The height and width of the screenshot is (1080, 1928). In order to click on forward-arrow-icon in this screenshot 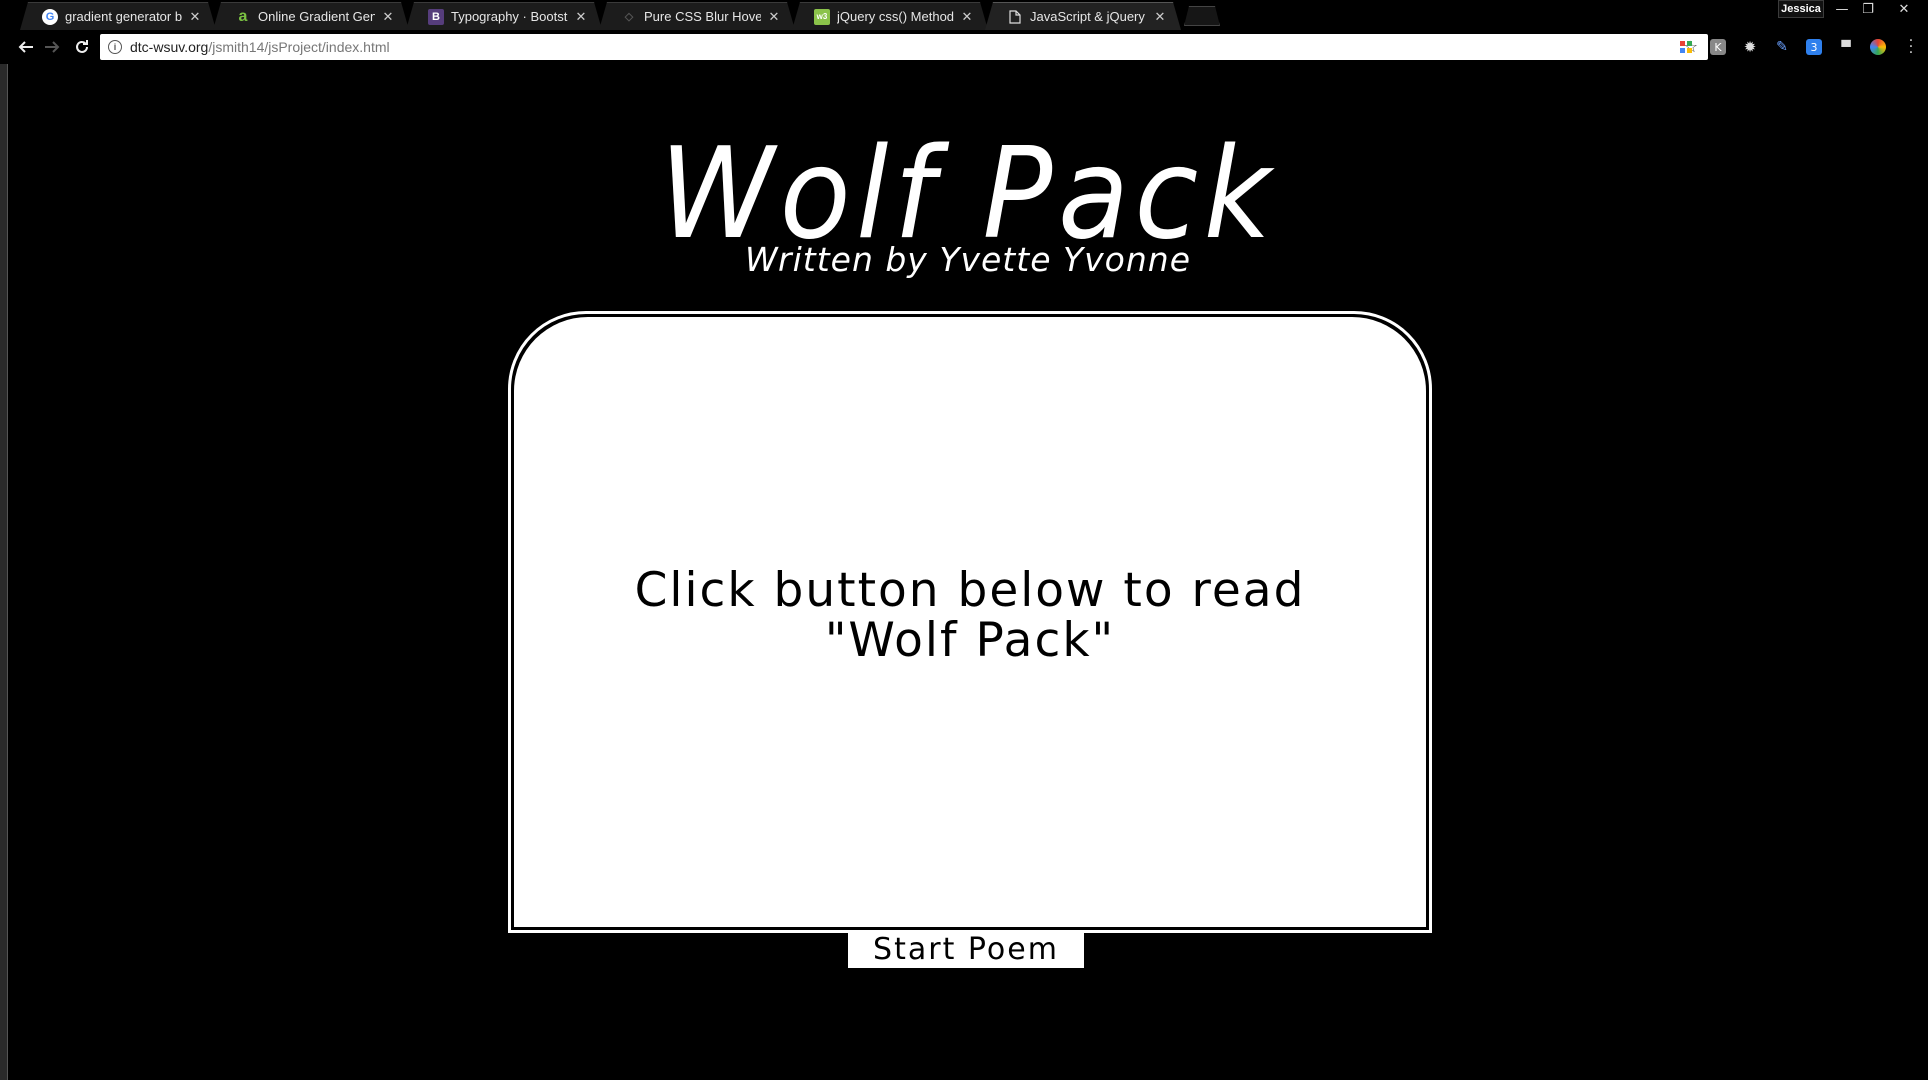, I will do `click(52, 47)`.